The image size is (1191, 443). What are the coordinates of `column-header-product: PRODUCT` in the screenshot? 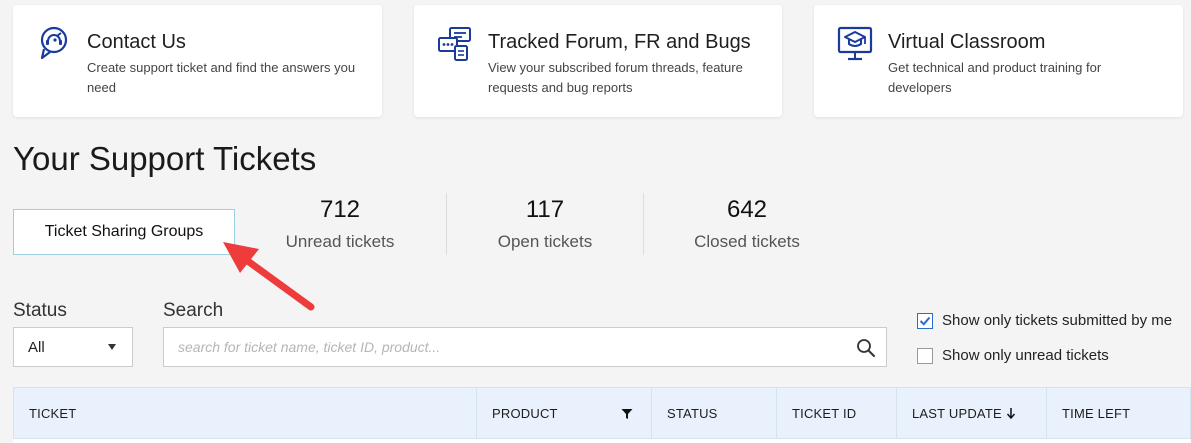 It's located at (564, 413).